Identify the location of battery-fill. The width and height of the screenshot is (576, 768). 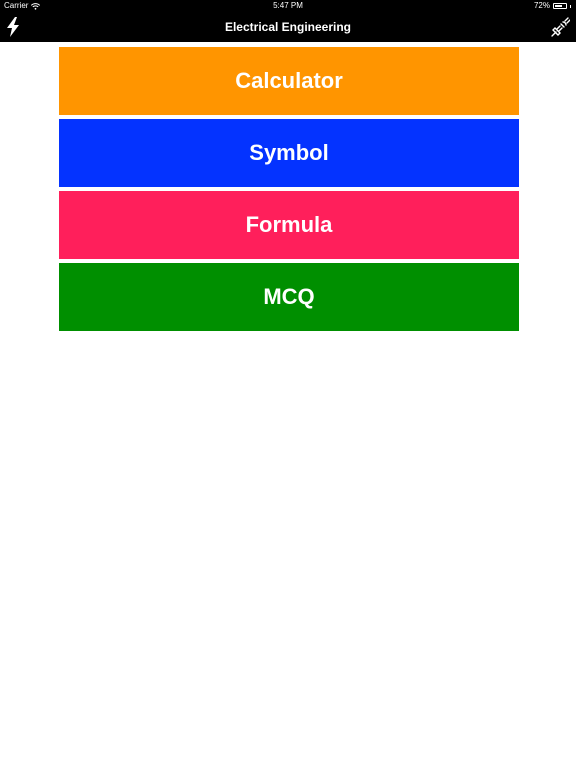
(559, 6).